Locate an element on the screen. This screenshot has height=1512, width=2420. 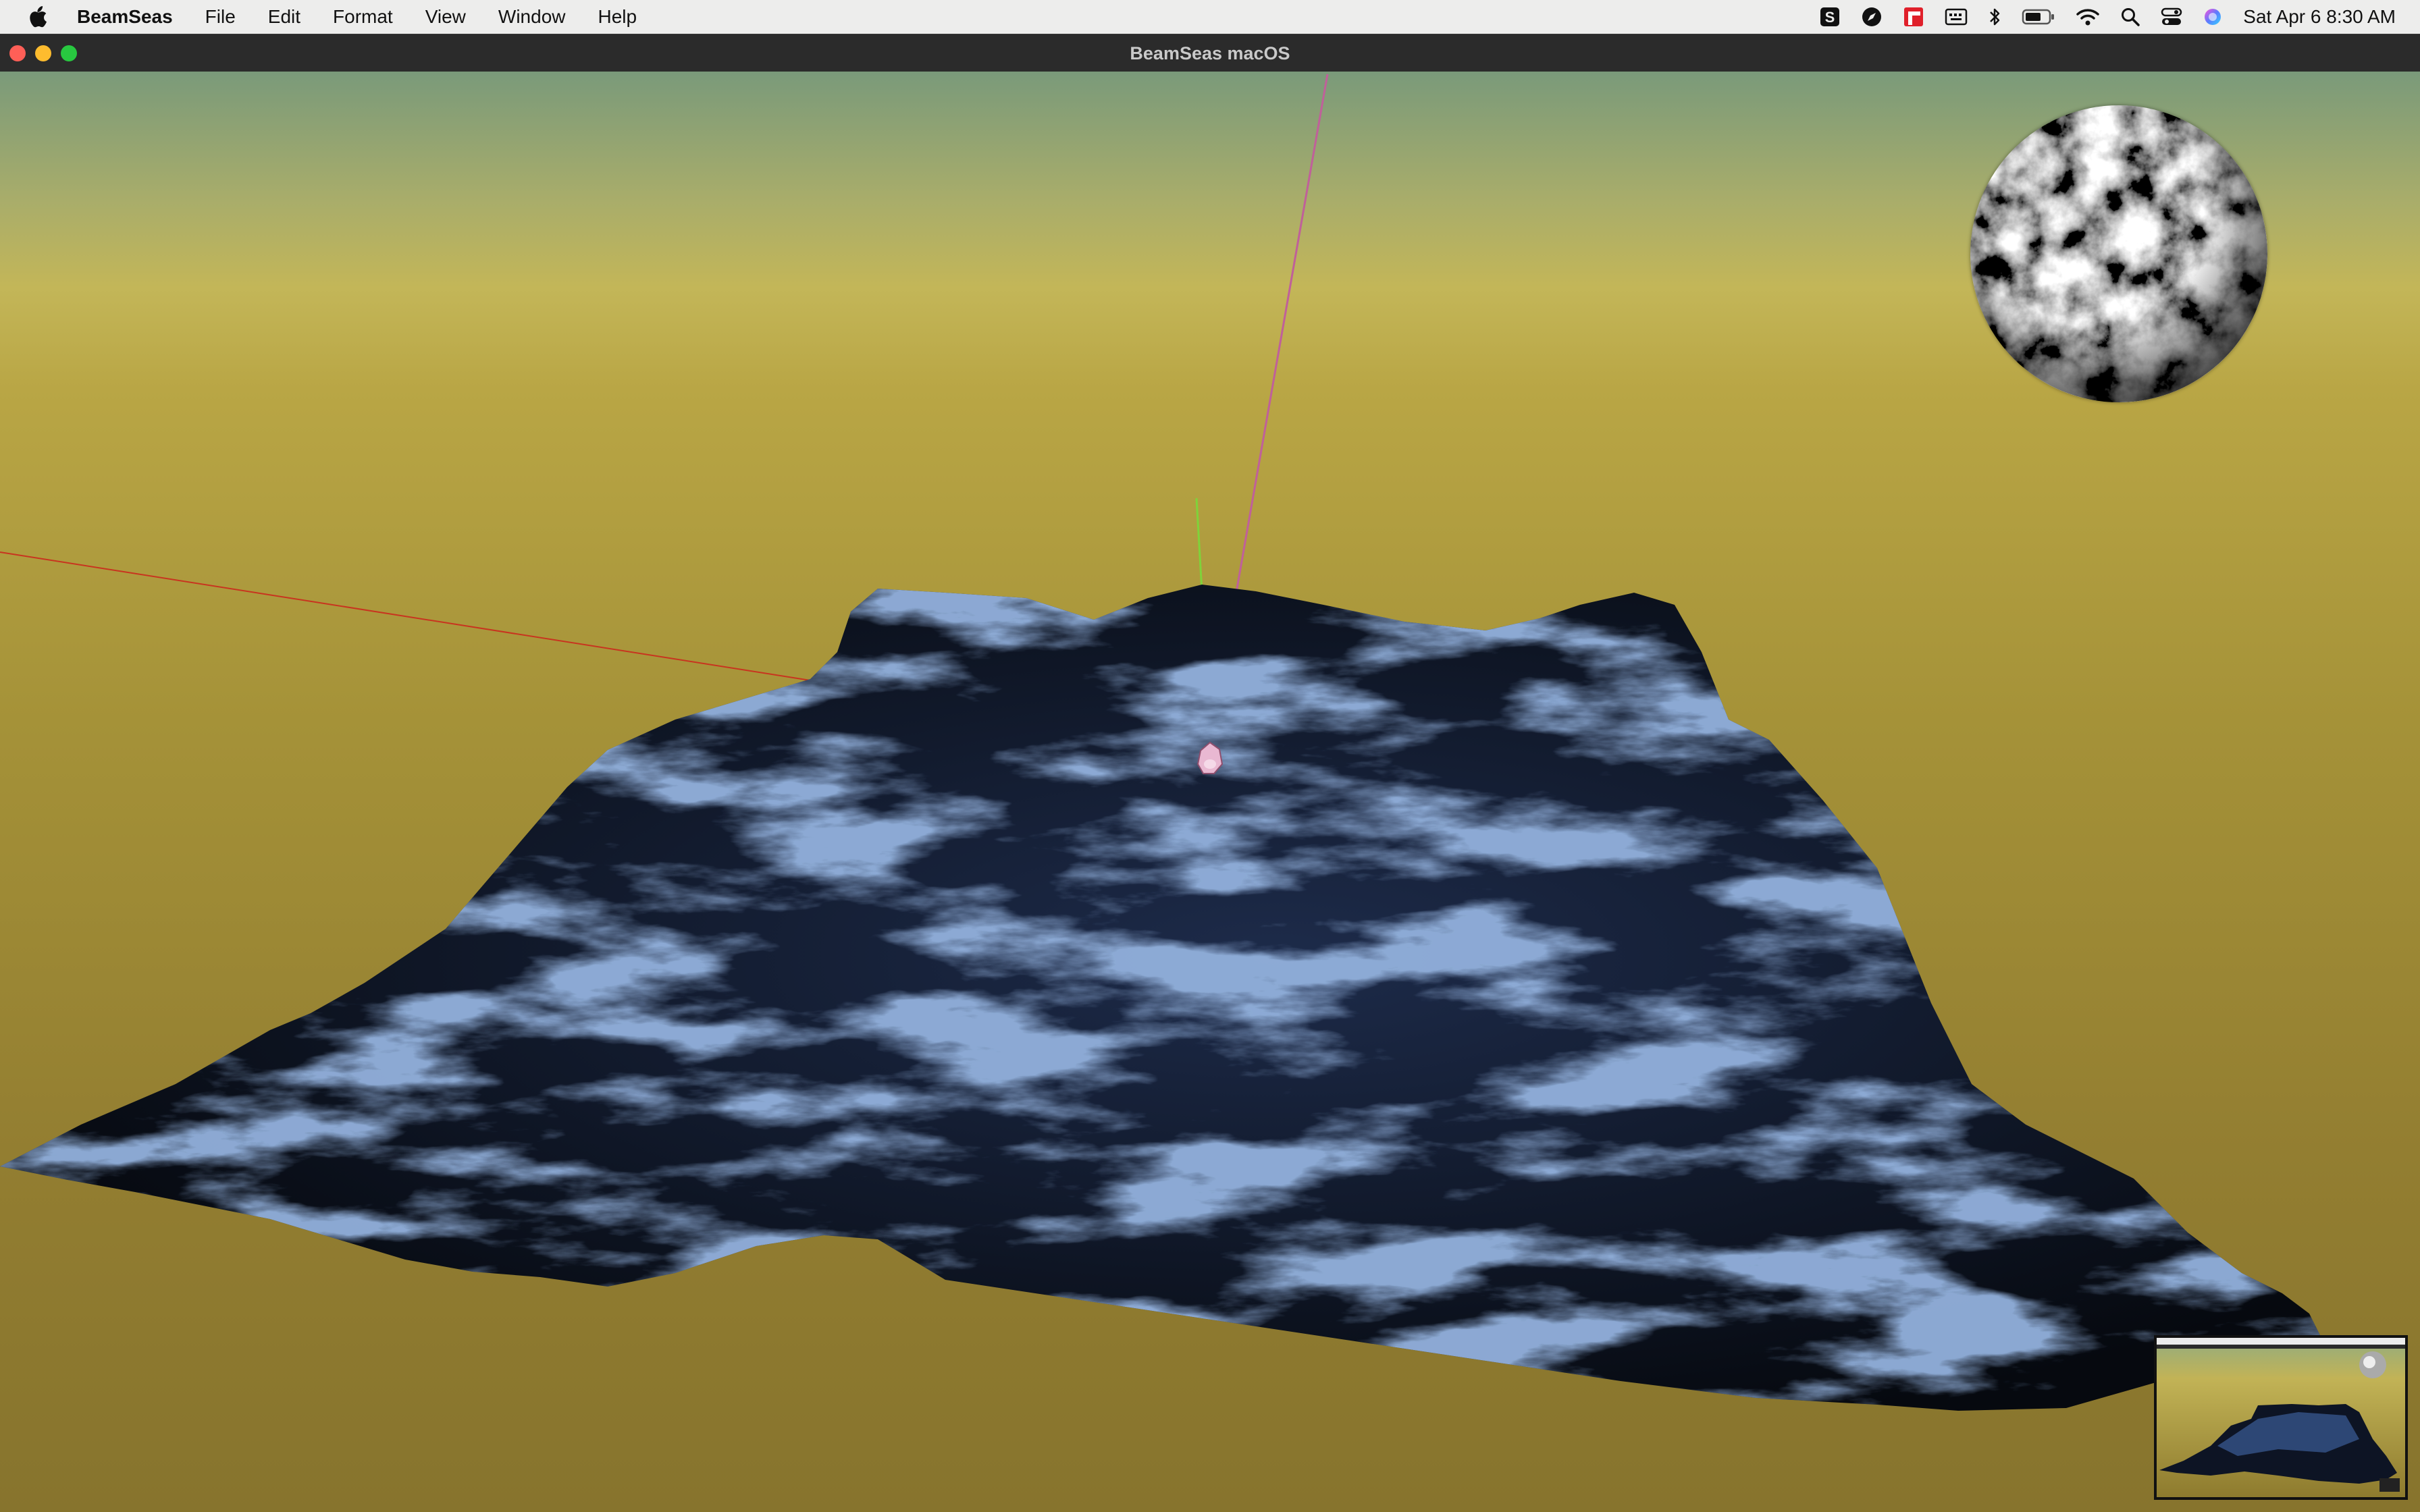
preview-thumbnail is located at coordinates (2281, 1417).